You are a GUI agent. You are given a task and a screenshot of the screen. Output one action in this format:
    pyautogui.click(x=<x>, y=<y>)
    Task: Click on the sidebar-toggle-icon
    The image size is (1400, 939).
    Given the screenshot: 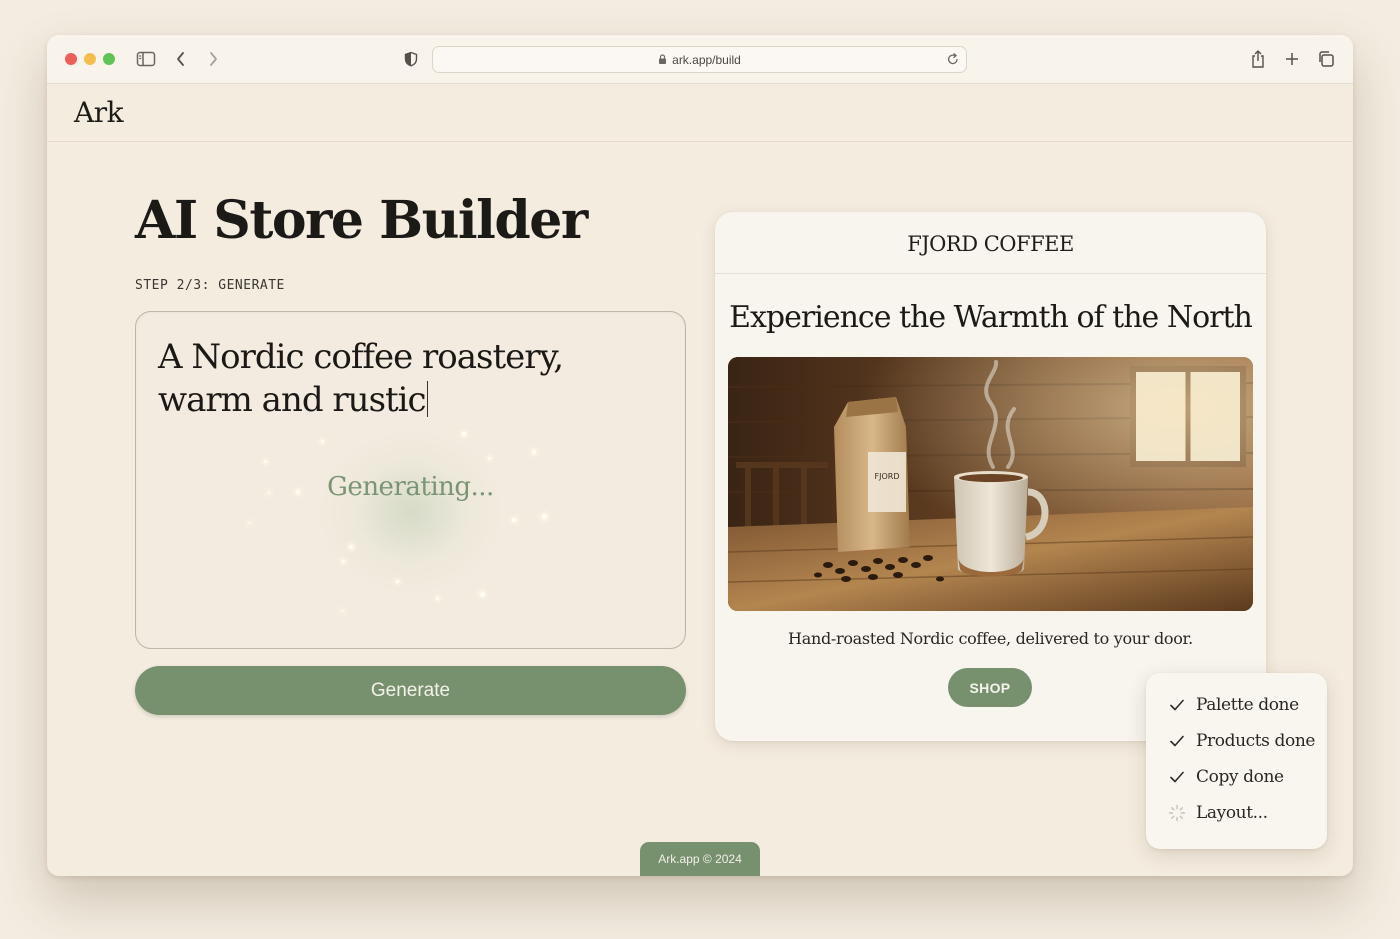 What is the action you would take?
    pyautogui.click(x=146, y=59)
    